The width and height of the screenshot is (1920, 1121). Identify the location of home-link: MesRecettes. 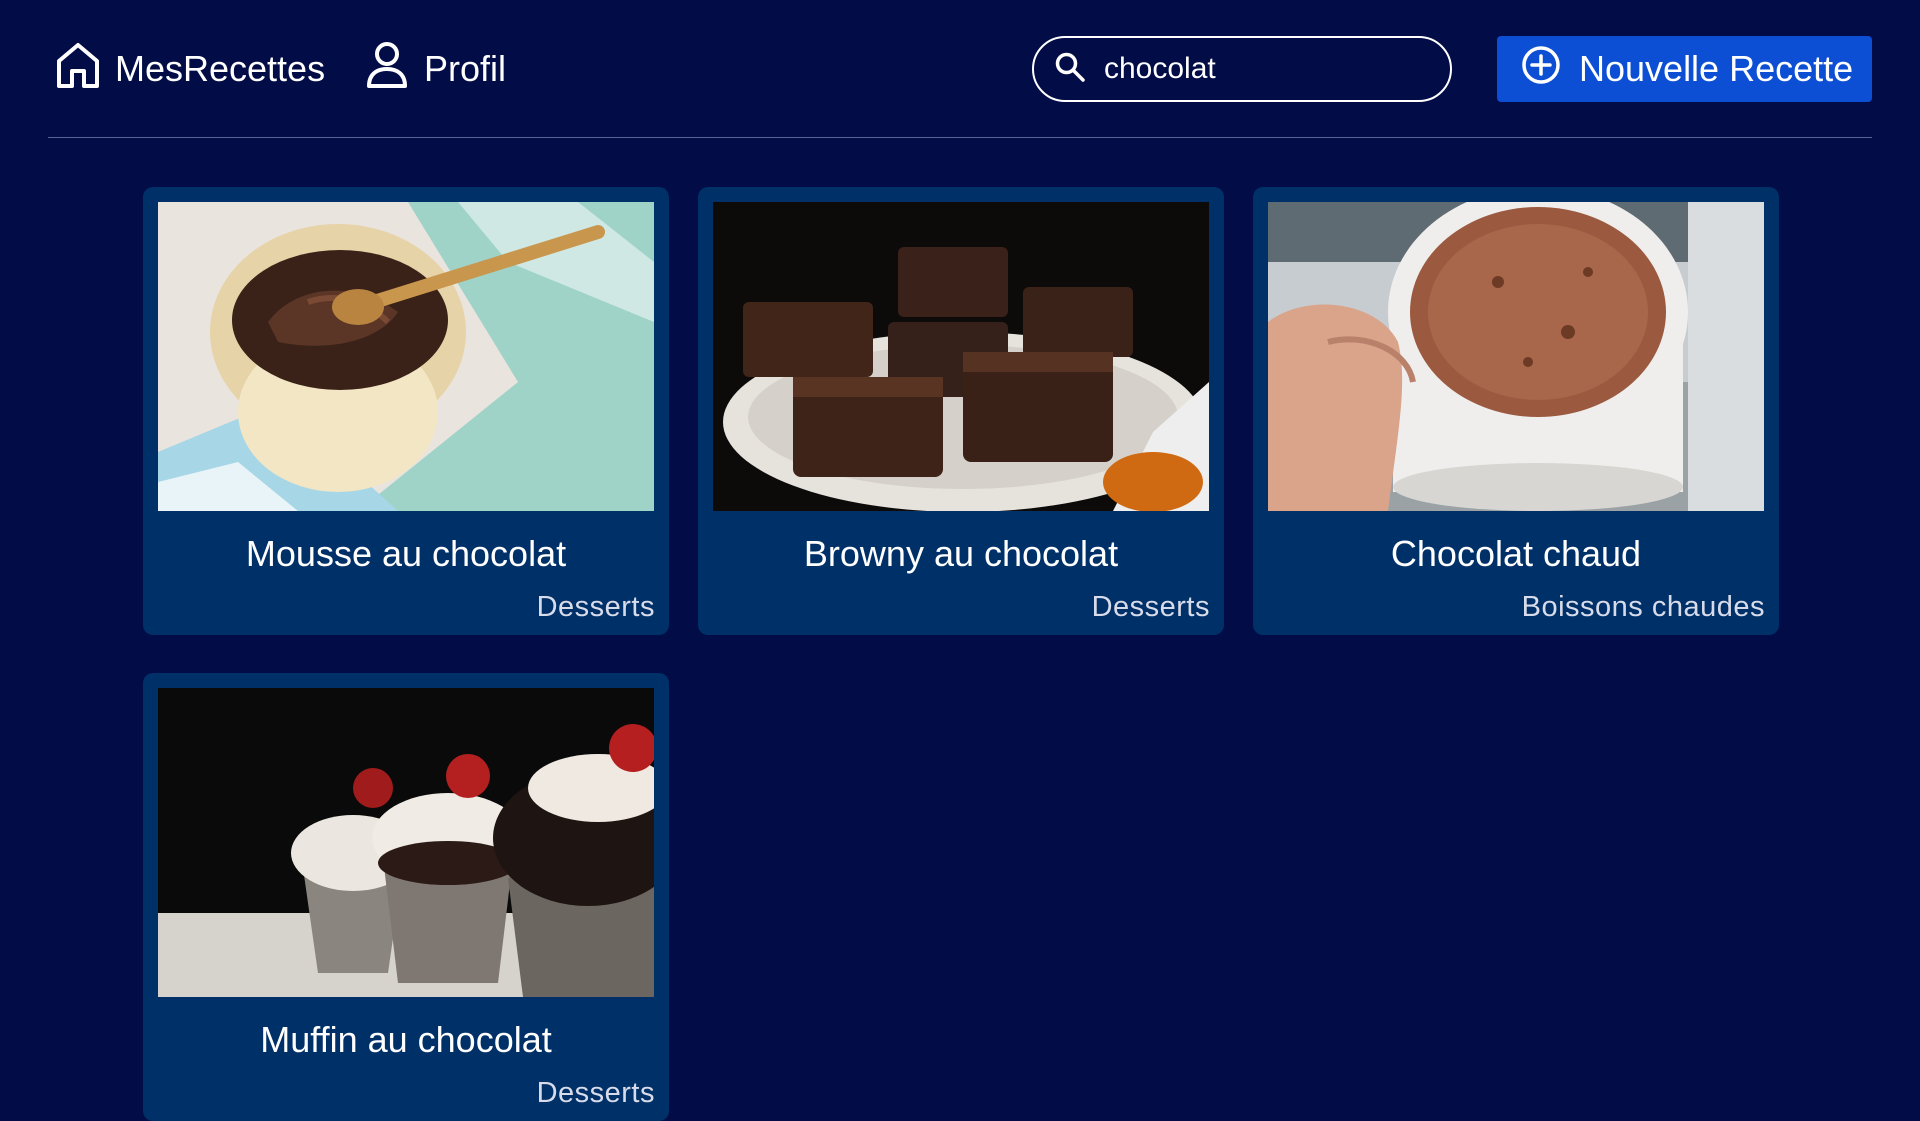
(190, 68).